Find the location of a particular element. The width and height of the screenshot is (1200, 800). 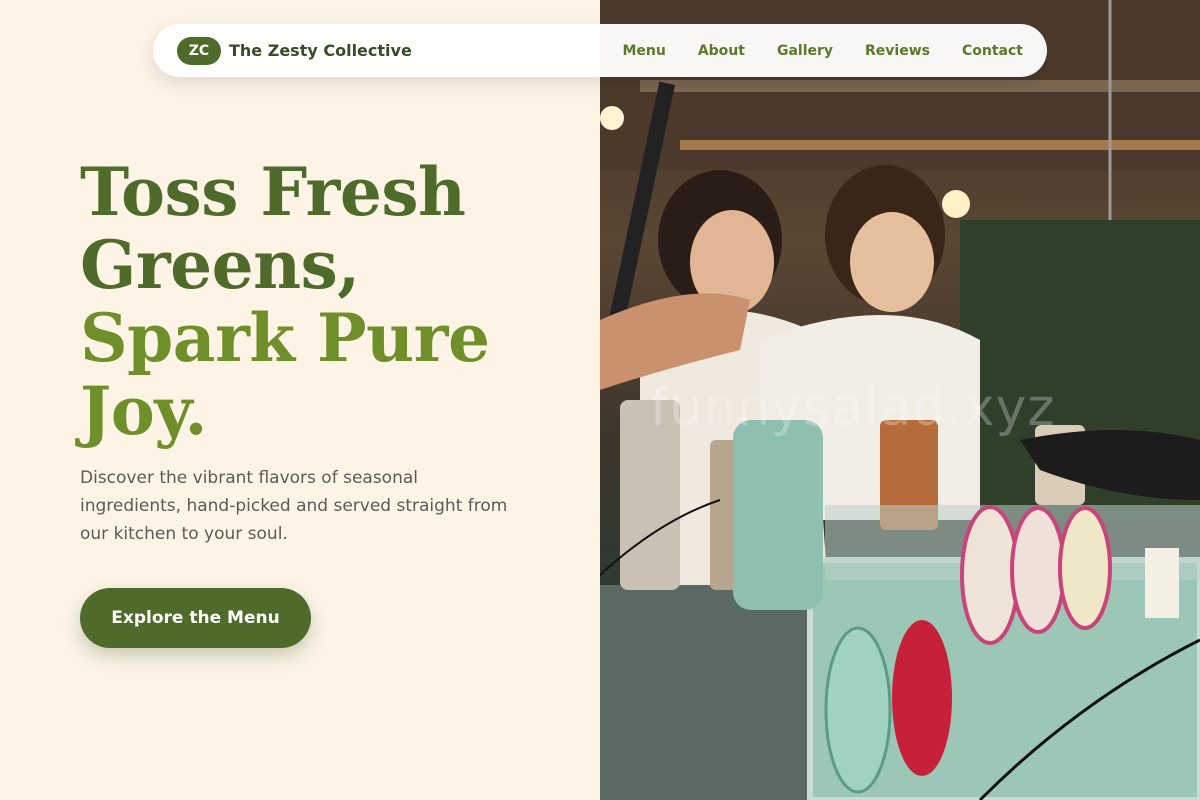

nav-link-reviews: Reviews is located at coordinates (897, 51).